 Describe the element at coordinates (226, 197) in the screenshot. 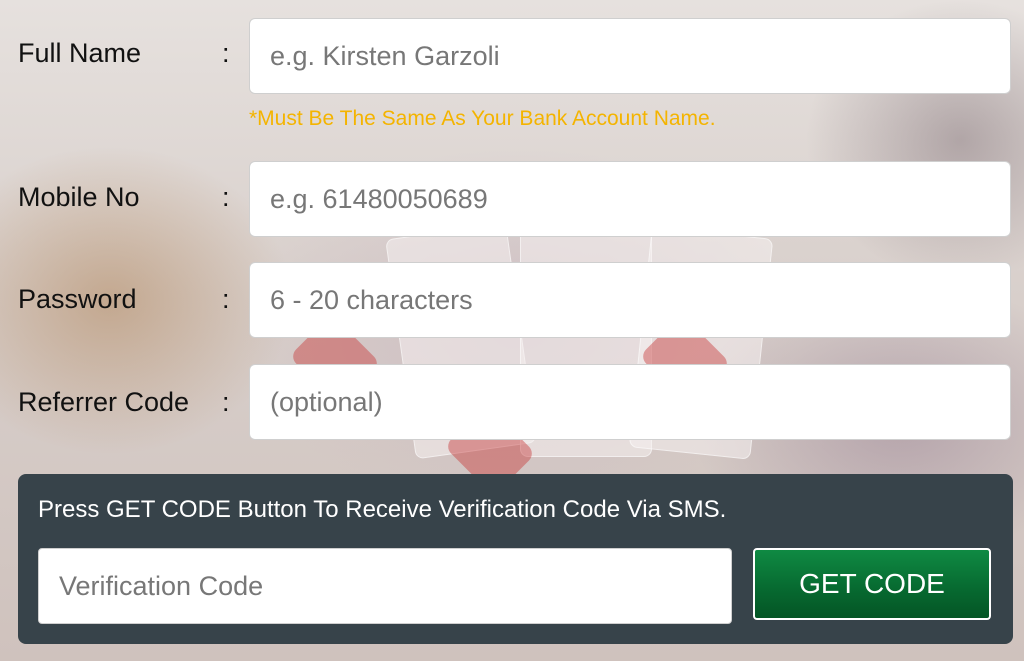

I see `mobile-colon: :` at that location.